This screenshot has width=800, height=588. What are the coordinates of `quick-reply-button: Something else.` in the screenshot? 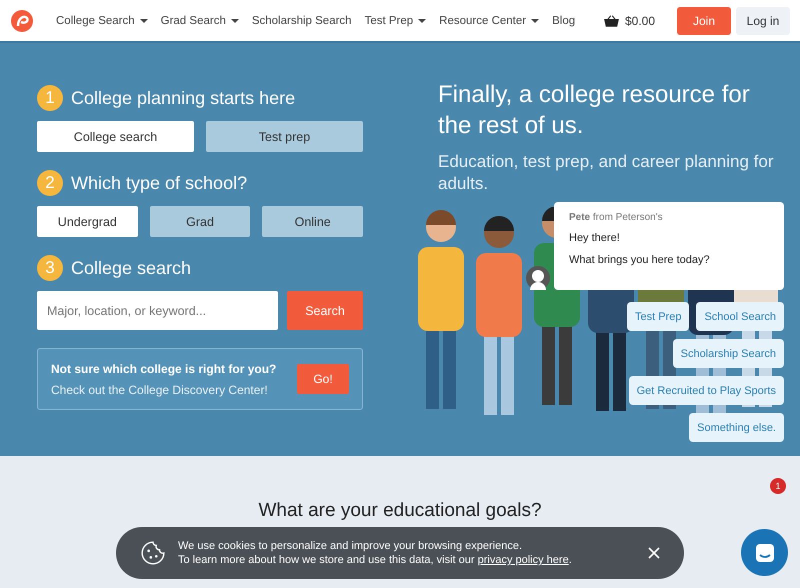 It's located at (736, 427).